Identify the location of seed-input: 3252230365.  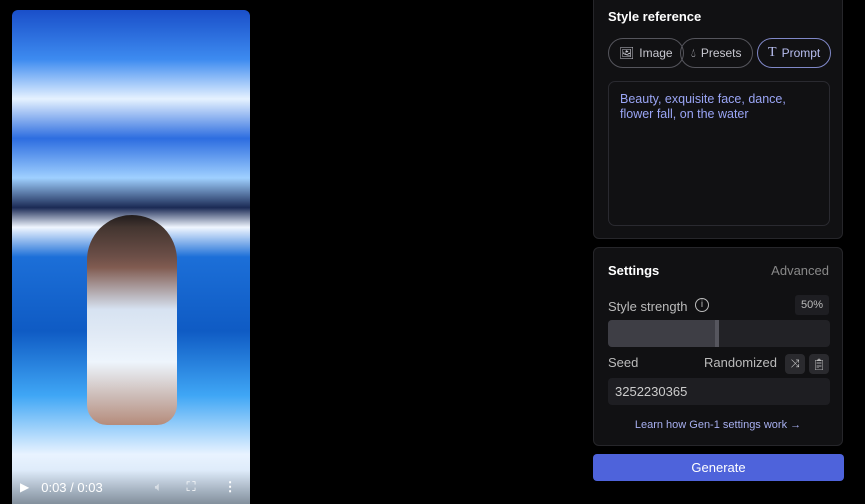
(719, 391).